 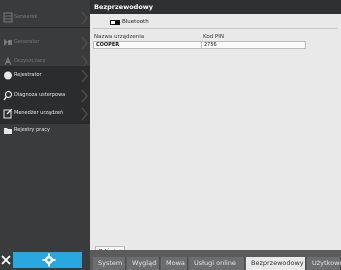 What do you see at coordinates (210, 45) in the screenshot?
I see `pin-value: 2756` at bounding box center [210, 45].